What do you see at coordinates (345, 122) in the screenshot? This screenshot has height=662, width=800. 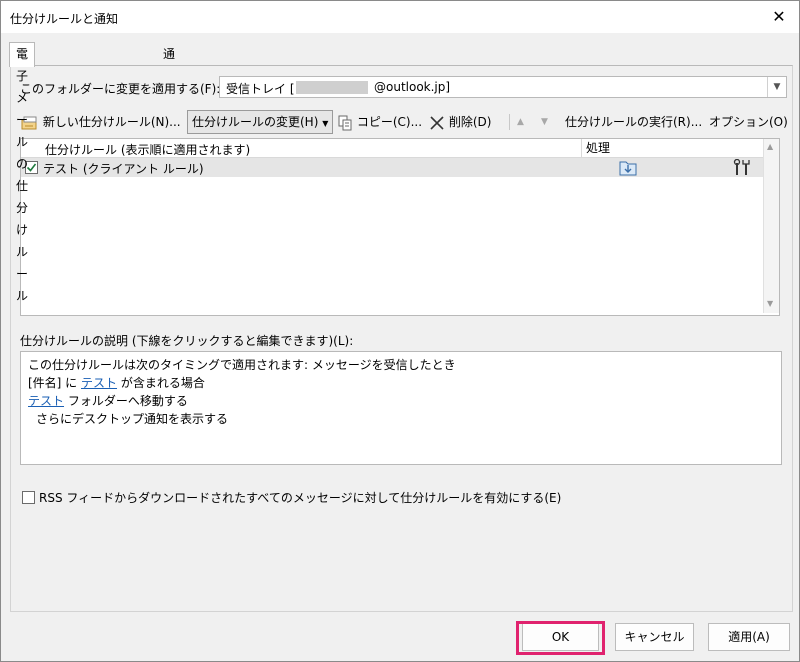 I see `copy-icon` at bounding box center [345, 122].